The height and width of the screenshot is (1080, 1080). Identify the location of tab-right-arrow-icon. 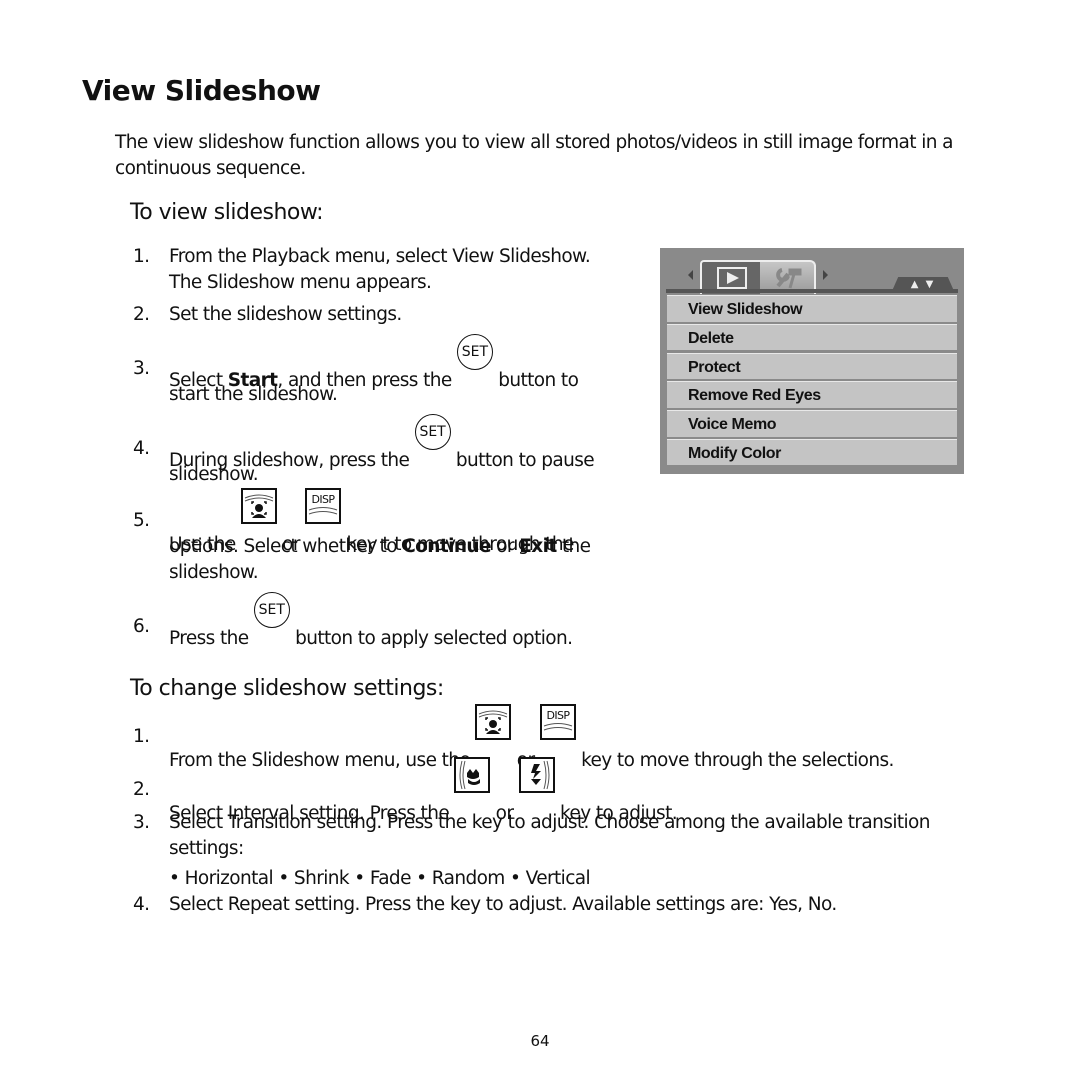
(825, 275).